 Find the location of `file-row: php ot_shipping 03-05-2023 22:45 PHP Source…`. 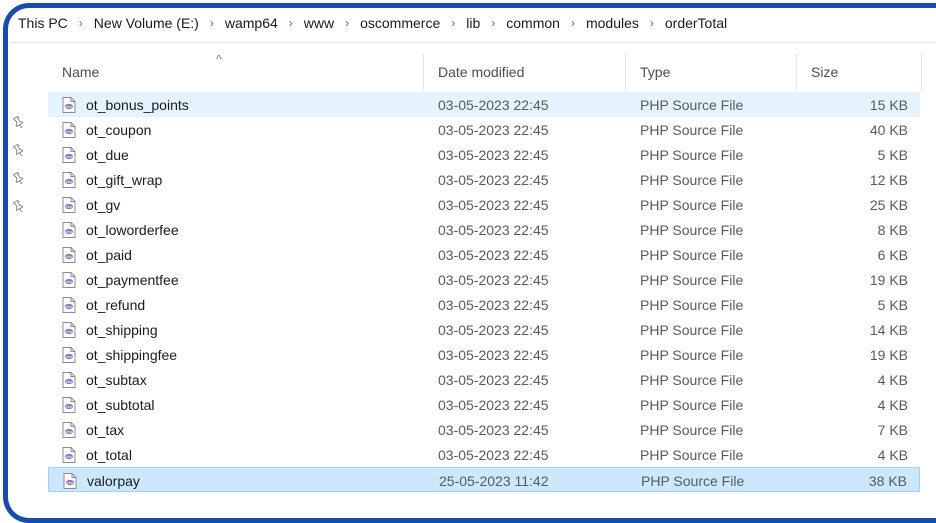

file-row: php ot_shipping 03-05-2023 22:45 PHP Source… is located at coordinates (484, 329).